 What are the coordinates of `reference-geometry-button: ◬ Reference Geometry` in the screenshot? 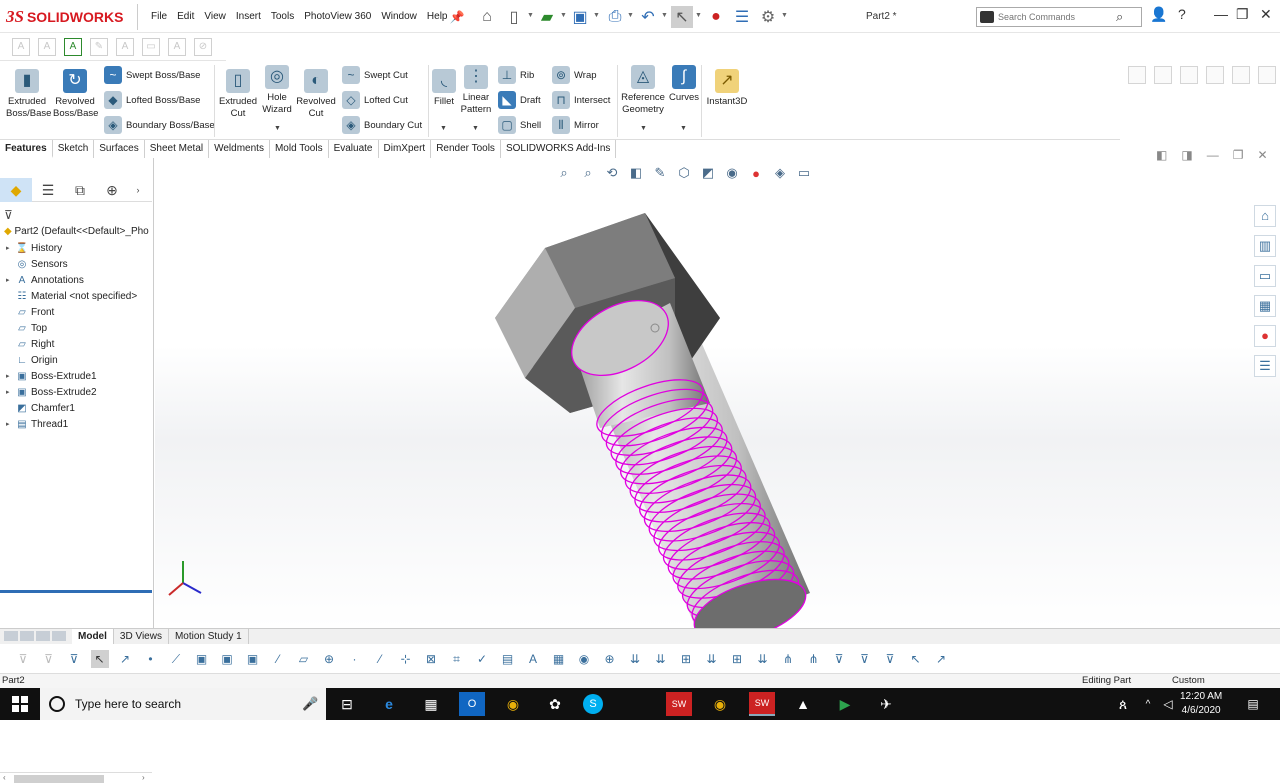 It's located at (643, 90).